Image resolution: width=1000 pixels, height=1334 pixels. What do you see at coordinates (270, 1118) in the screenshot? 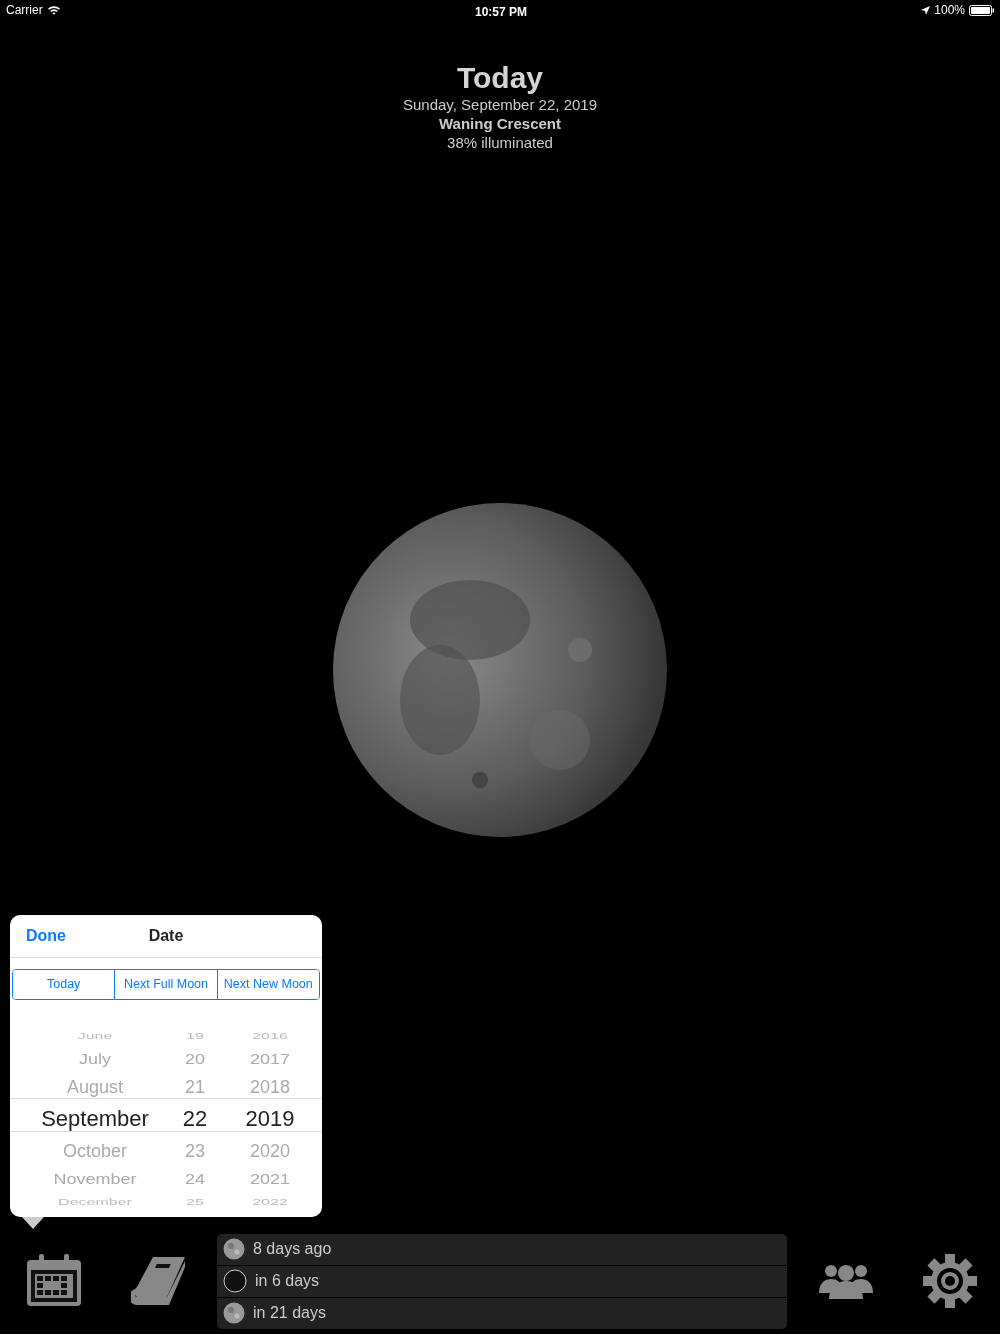
I see `year-option: 2019` at bounding box center [270, 1118].